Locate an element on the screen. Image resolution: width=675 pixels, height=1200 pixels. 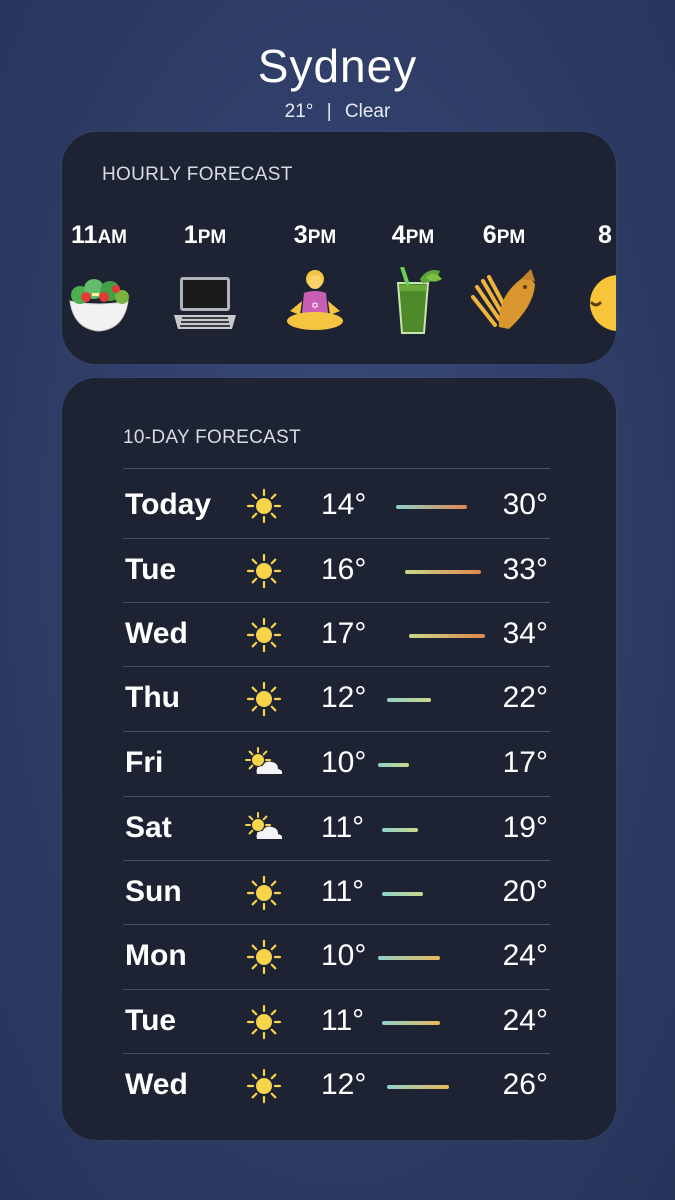
hour-label: 11AM is located at coordinates (99, 235).